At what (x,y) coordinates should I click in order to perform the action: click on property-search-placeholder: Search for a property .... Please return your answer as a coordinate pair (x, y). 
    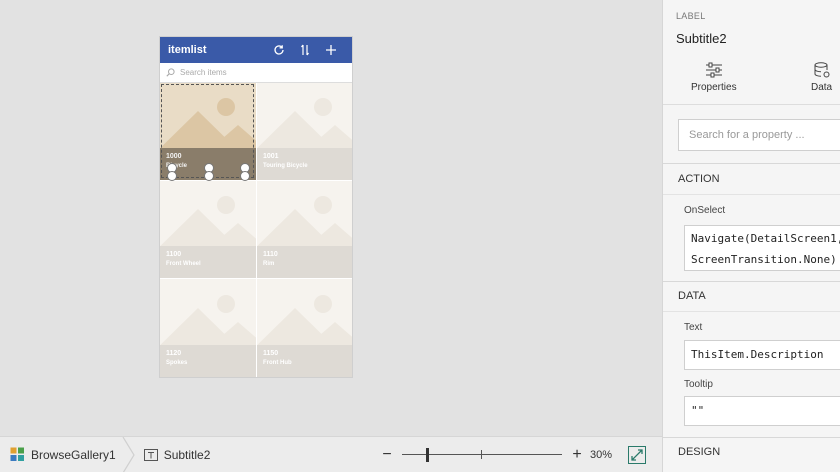
    Looking at the image, I should click on (747, 135).